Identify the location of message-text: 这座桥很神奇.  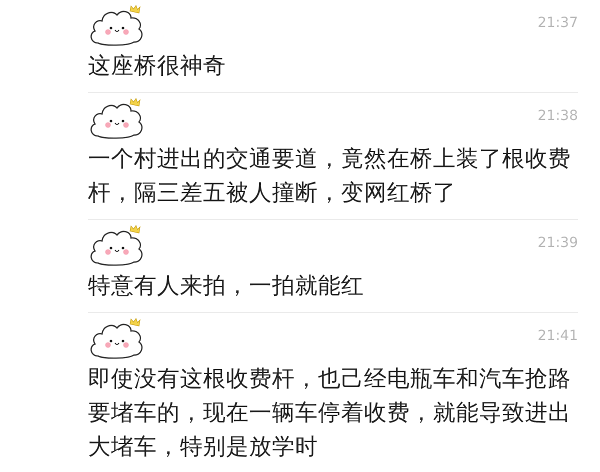
(157, 66).